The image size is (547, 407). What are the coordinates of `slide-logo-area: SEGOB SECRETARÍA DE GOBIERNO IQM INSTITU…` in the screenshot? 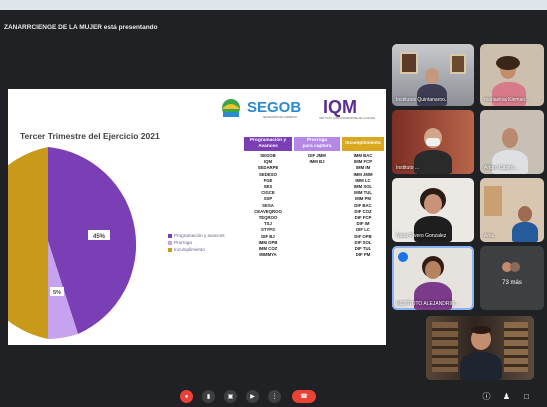 It's located at (296, 110).